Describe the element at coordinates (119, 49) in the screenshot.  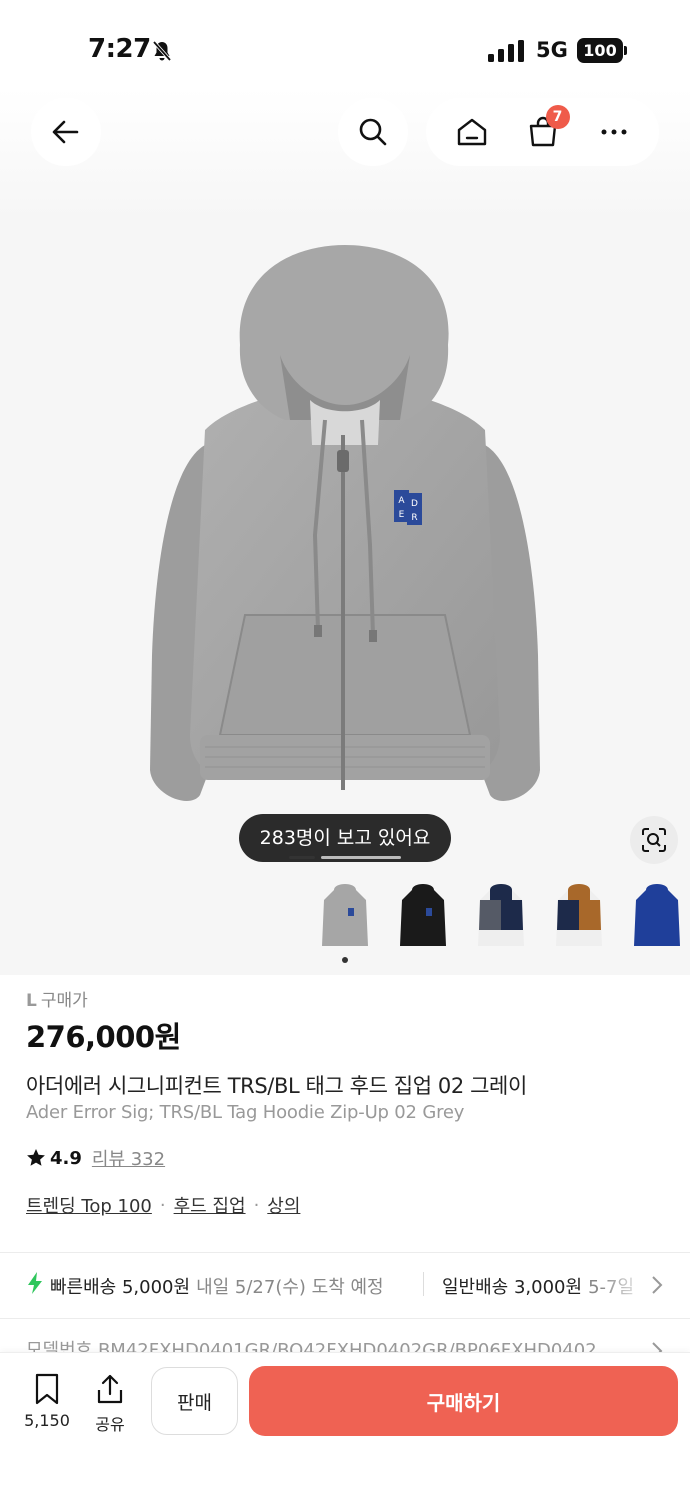
I see `status-time: 7:27` at that location.